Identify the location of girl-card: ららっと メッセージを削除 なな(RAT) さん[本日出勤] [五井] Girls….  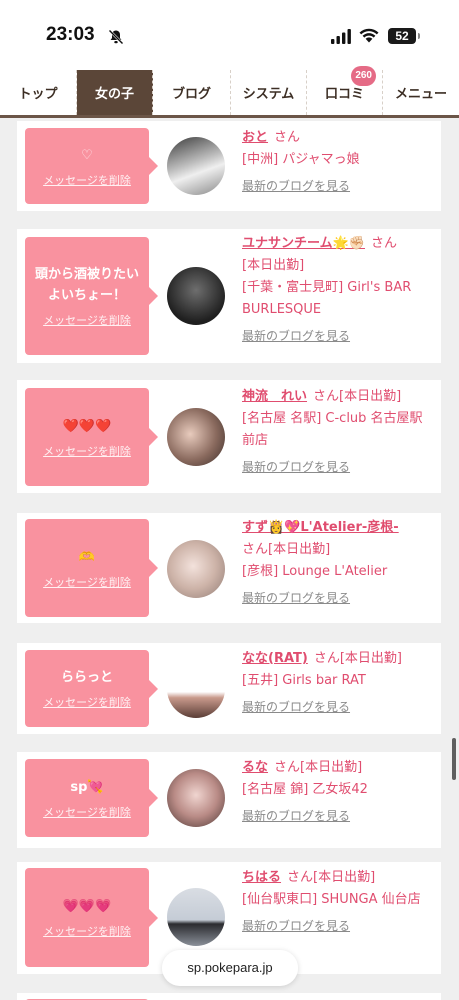
(229, 688).